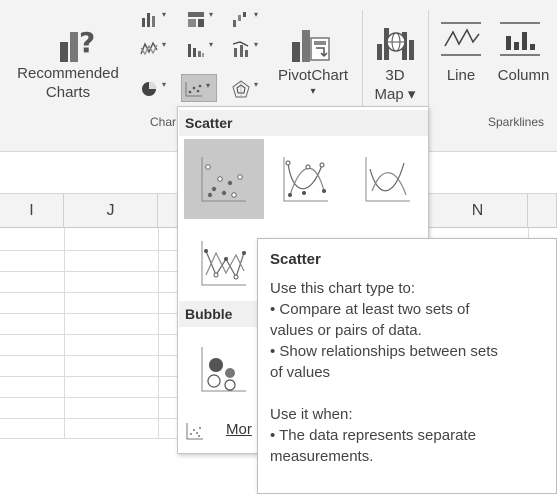 This screenshot has height=494, width=557. I want to click on column-chart-icon, so click(148, 18).